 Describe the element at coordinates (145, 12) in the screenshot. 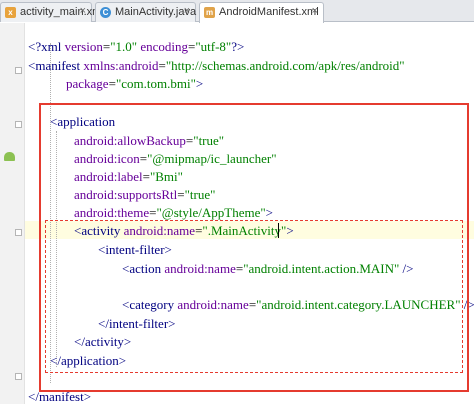

I see `tab-mainactivity-java: C MainActivity.java ×` at that location.